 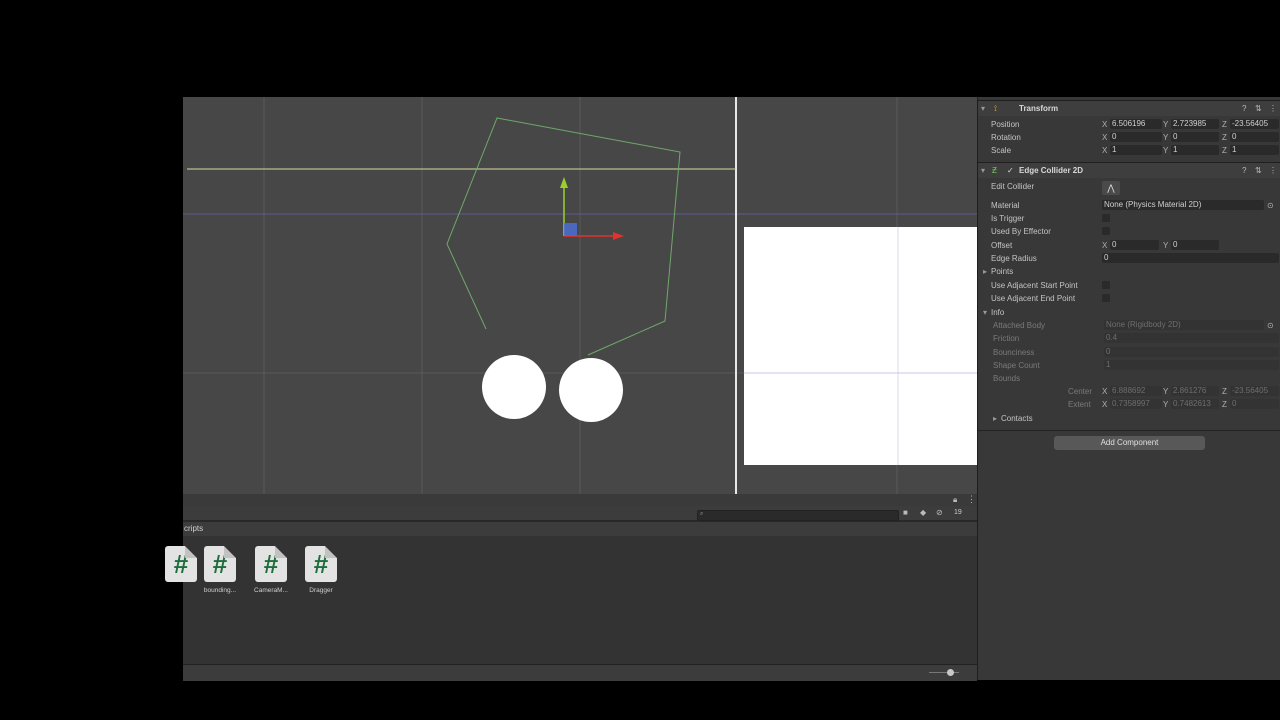 I want to click on offset-x-field: 0, so click(x=1134, y=245).